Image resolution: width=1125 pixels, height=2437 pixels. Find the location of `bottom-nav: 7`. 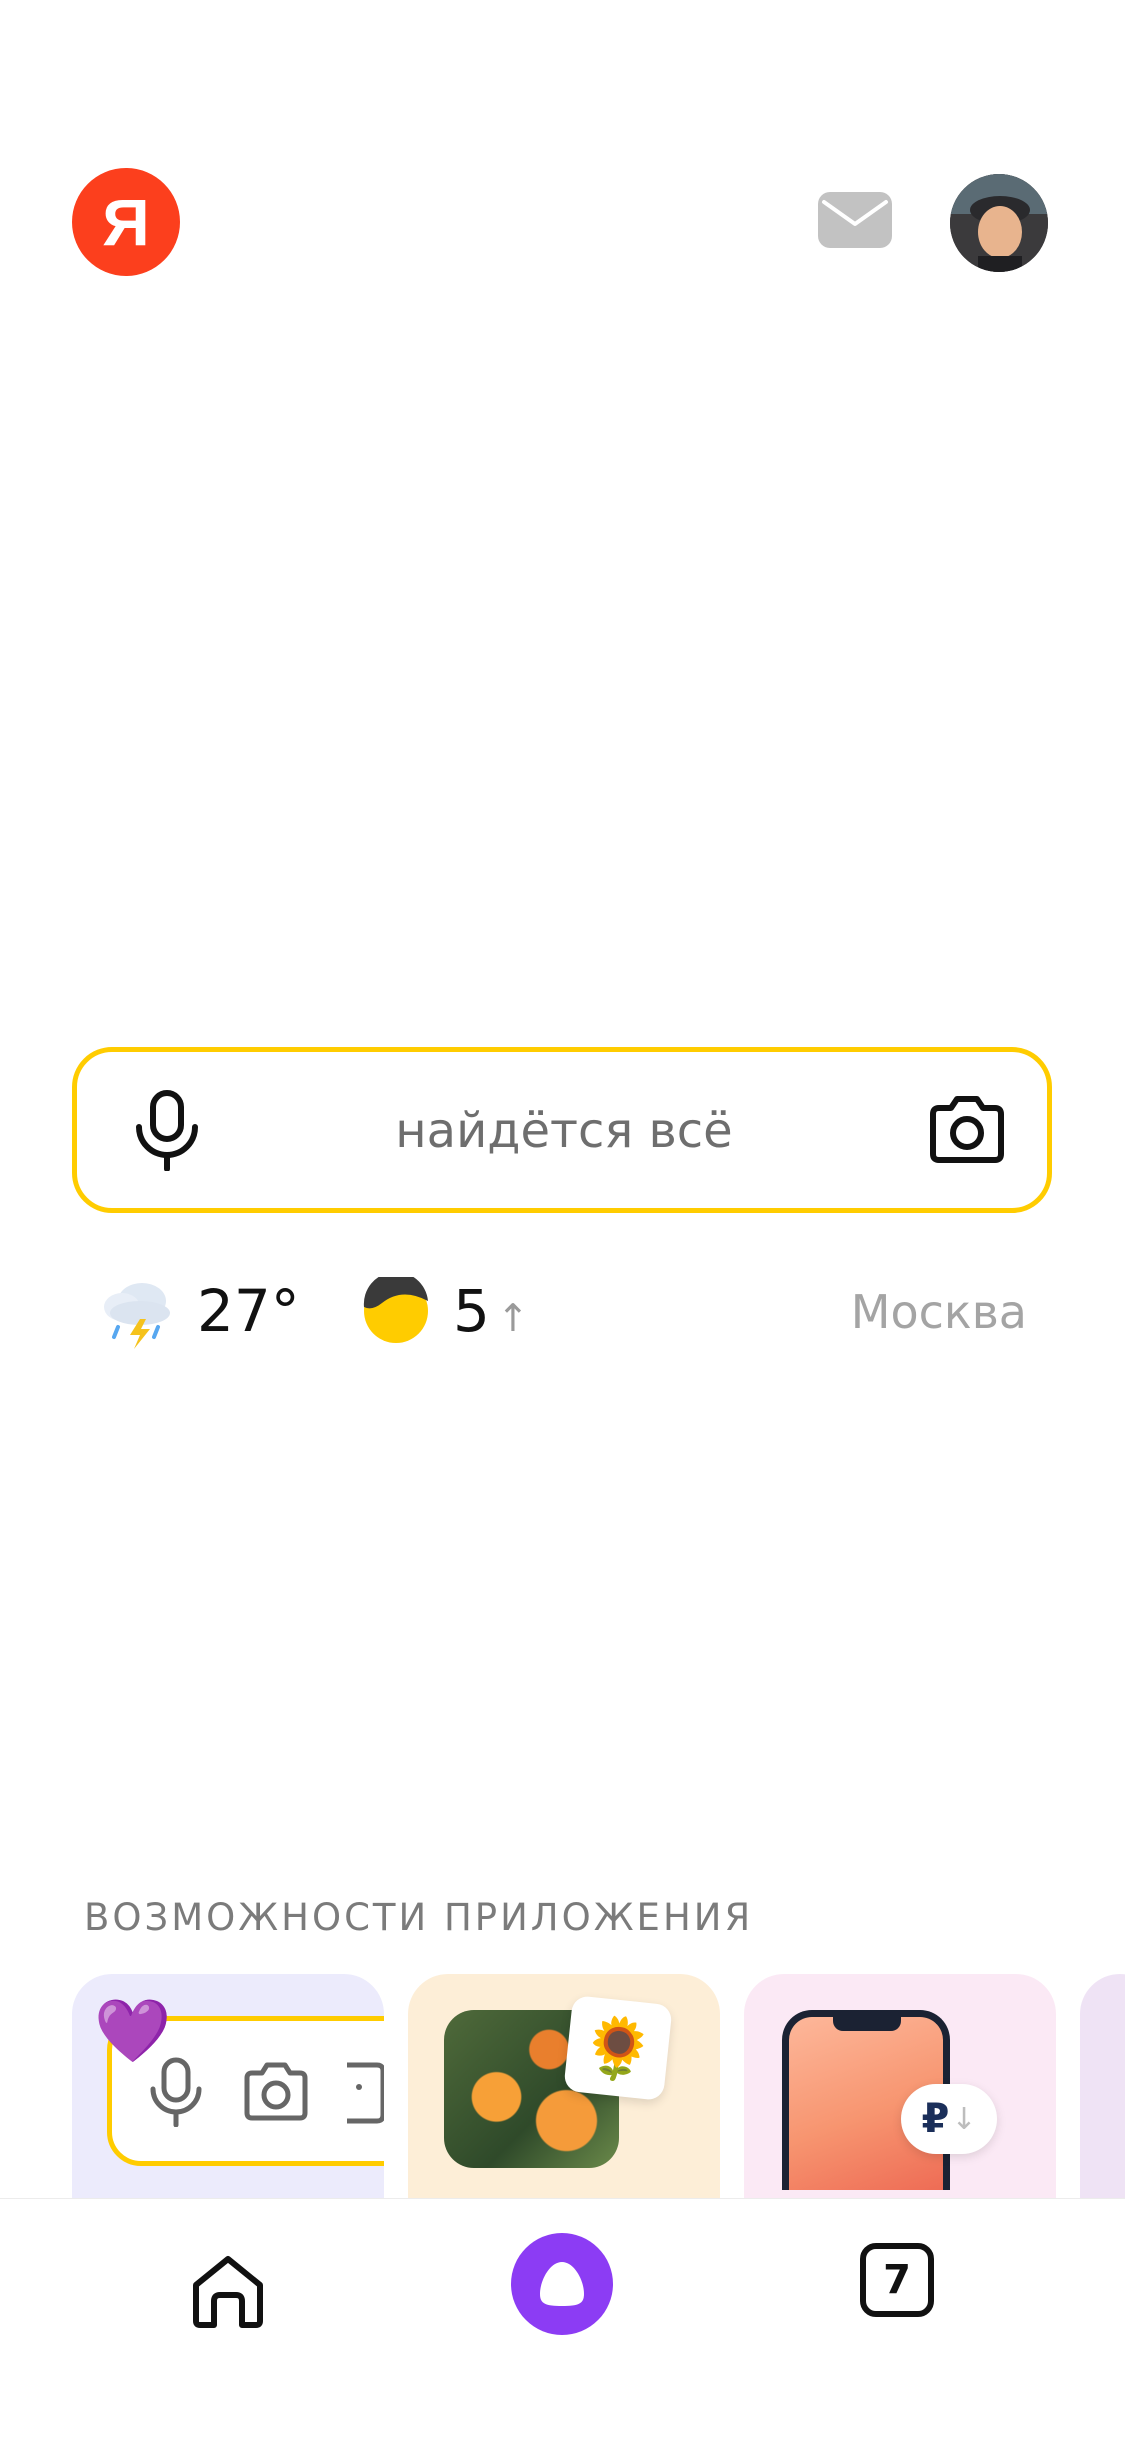

bottom-nav: 7 is located at coordinates (562, 2317).